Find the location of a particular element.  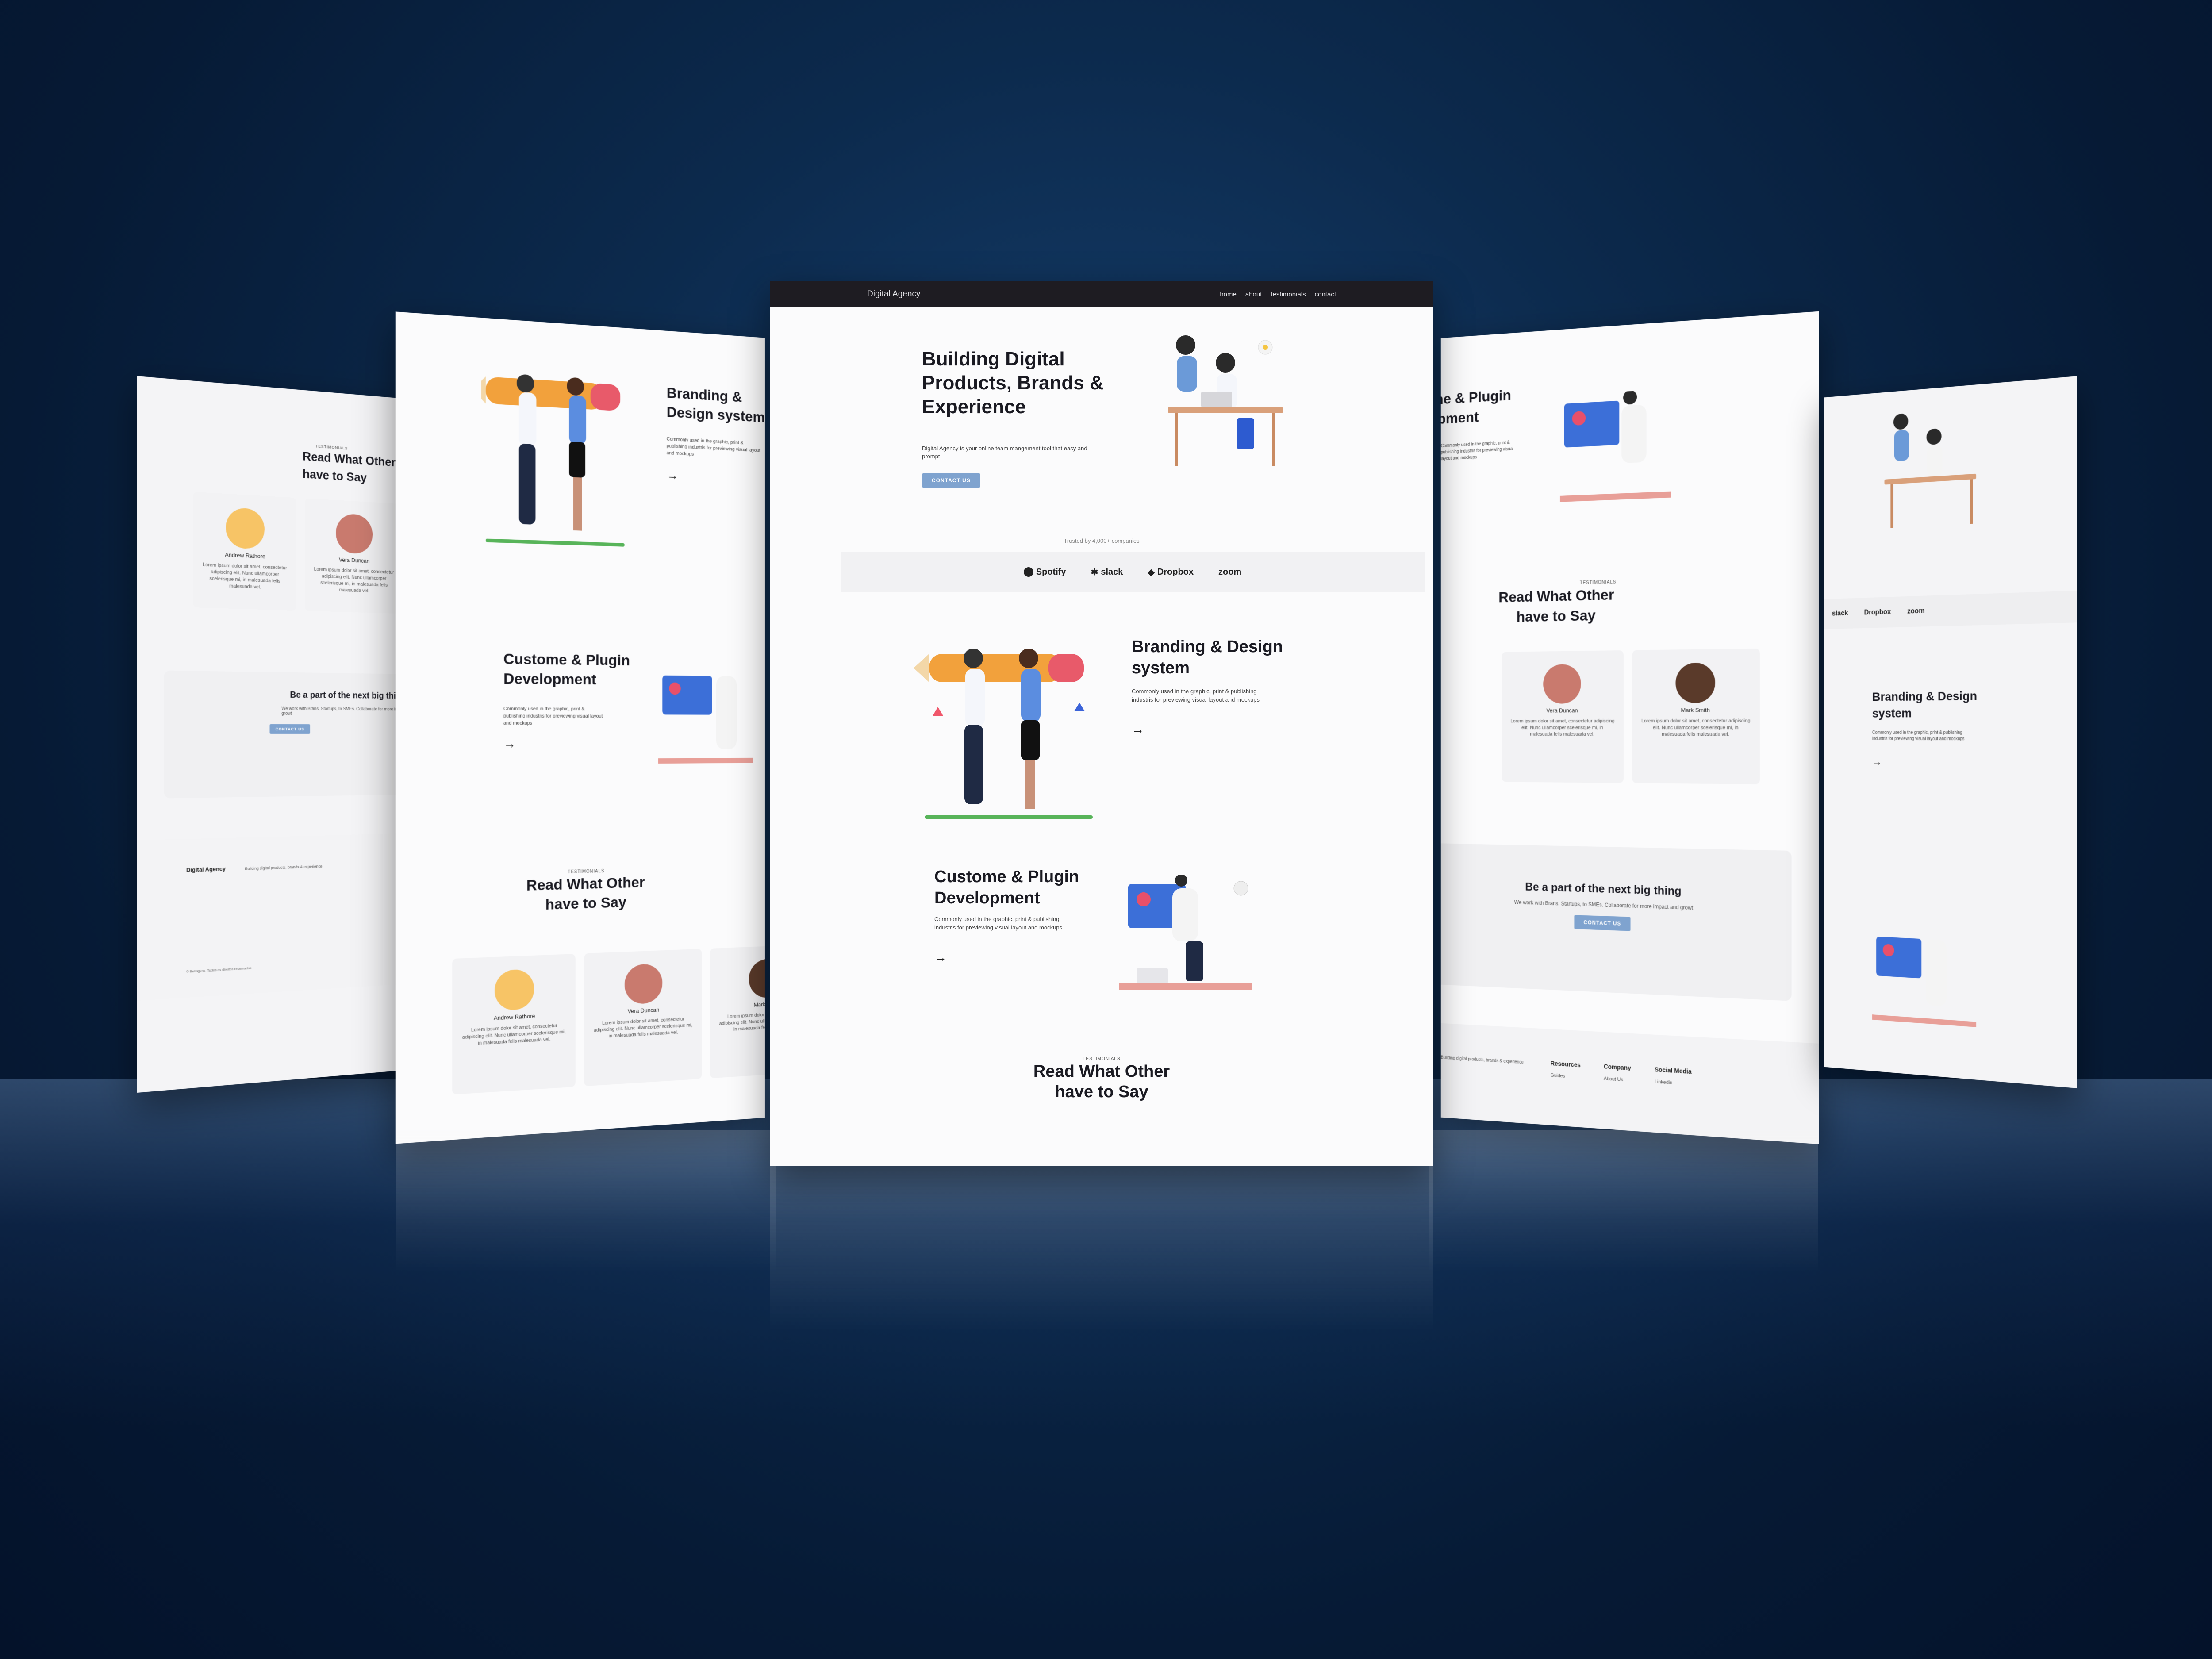

footer-link: Linkedin is located at coordinates (1674, 1083).